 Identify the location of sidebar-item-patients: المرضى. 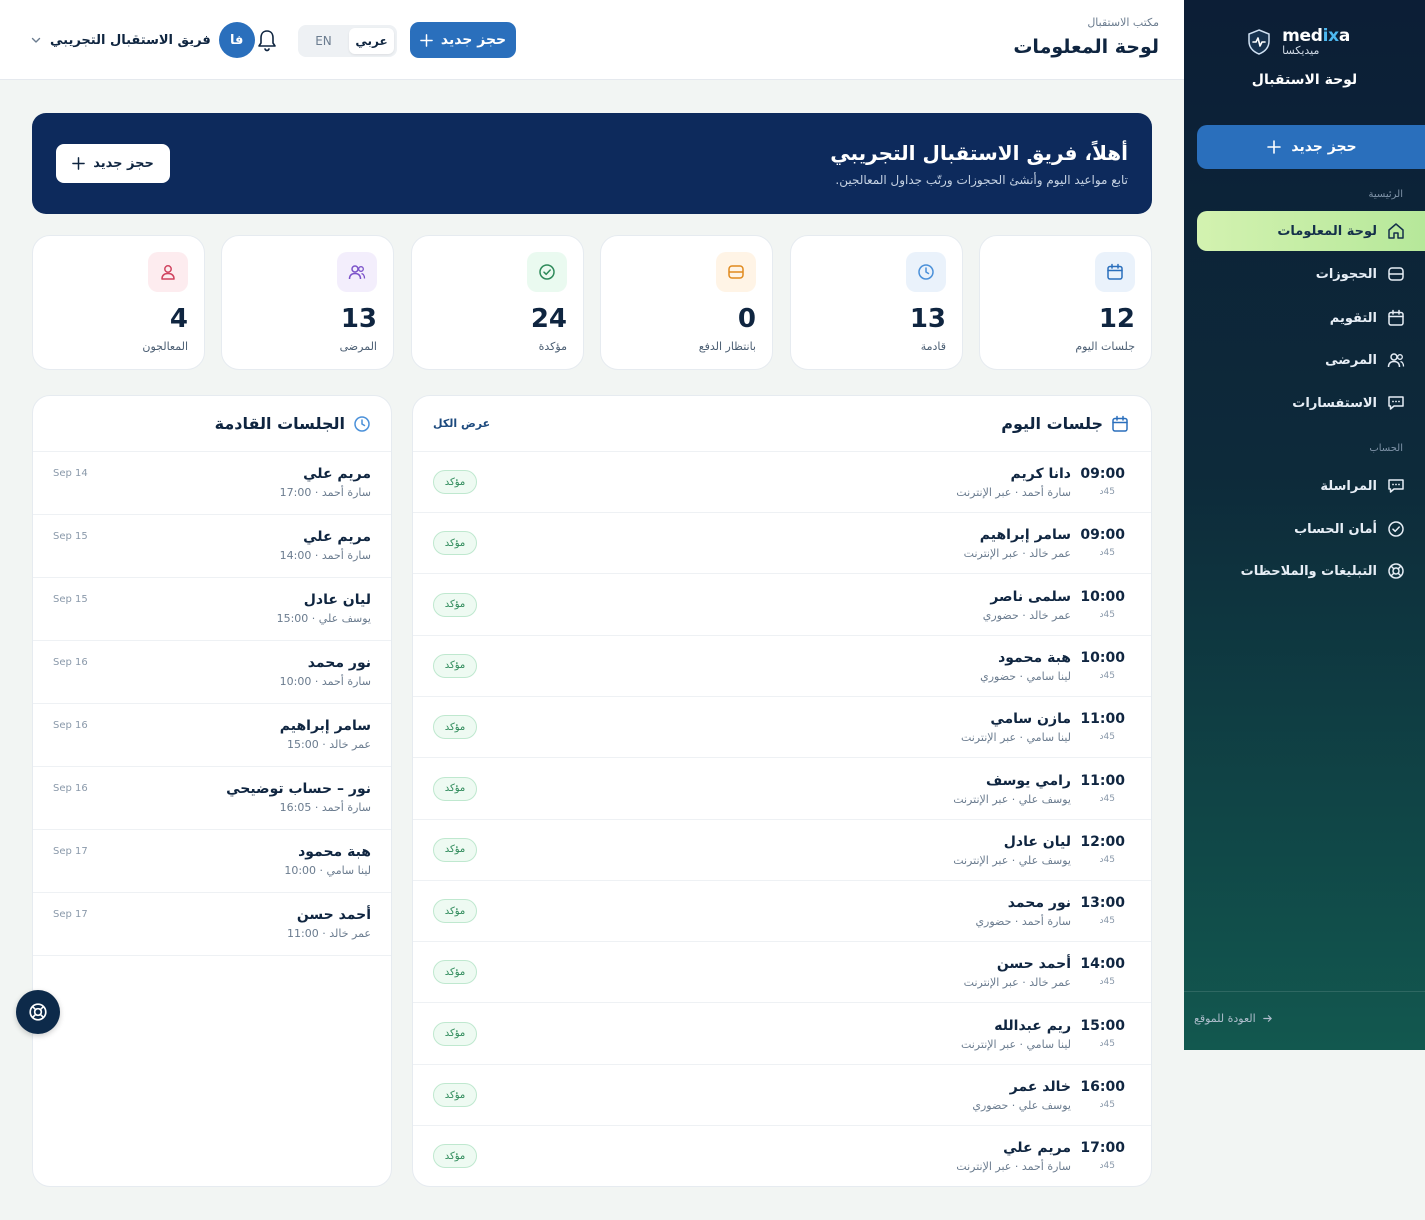
(1304, 360).